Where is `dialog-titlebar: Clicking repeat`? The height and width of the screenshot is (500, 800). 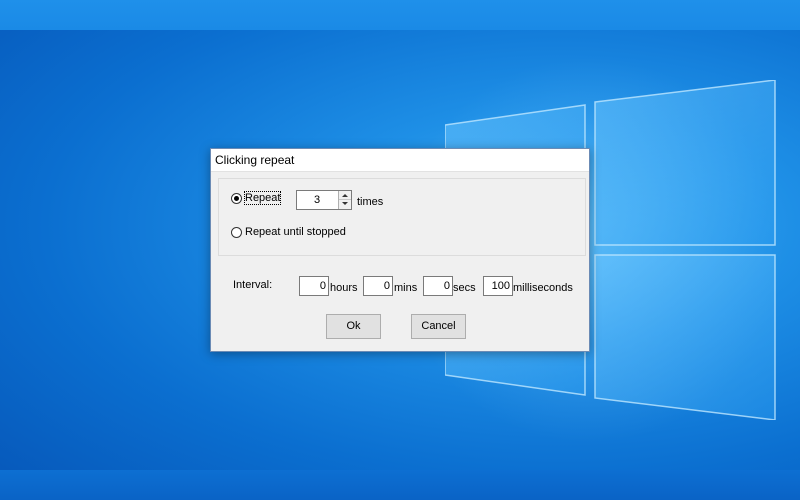
dialog-titlebar: Clicking repeat is located at coordinates (400, 160).